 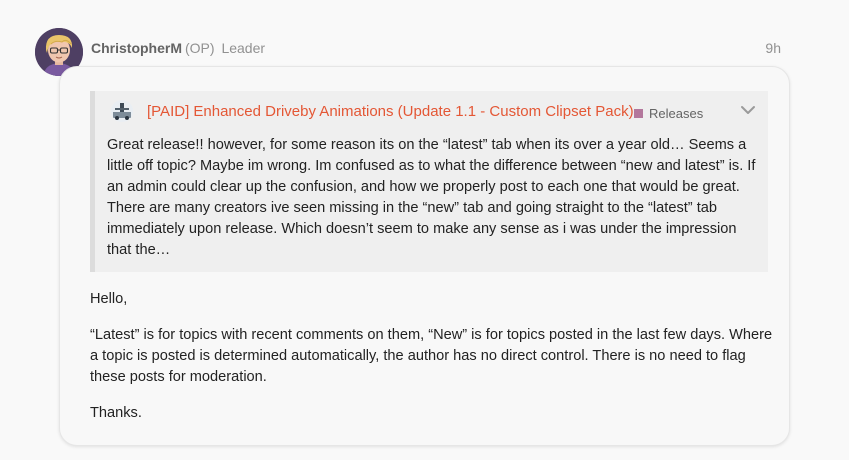 What do you see at coordinates (773, 48) in the screenshot?
I see `post-date: 9h` at bounding box center [773, 48].